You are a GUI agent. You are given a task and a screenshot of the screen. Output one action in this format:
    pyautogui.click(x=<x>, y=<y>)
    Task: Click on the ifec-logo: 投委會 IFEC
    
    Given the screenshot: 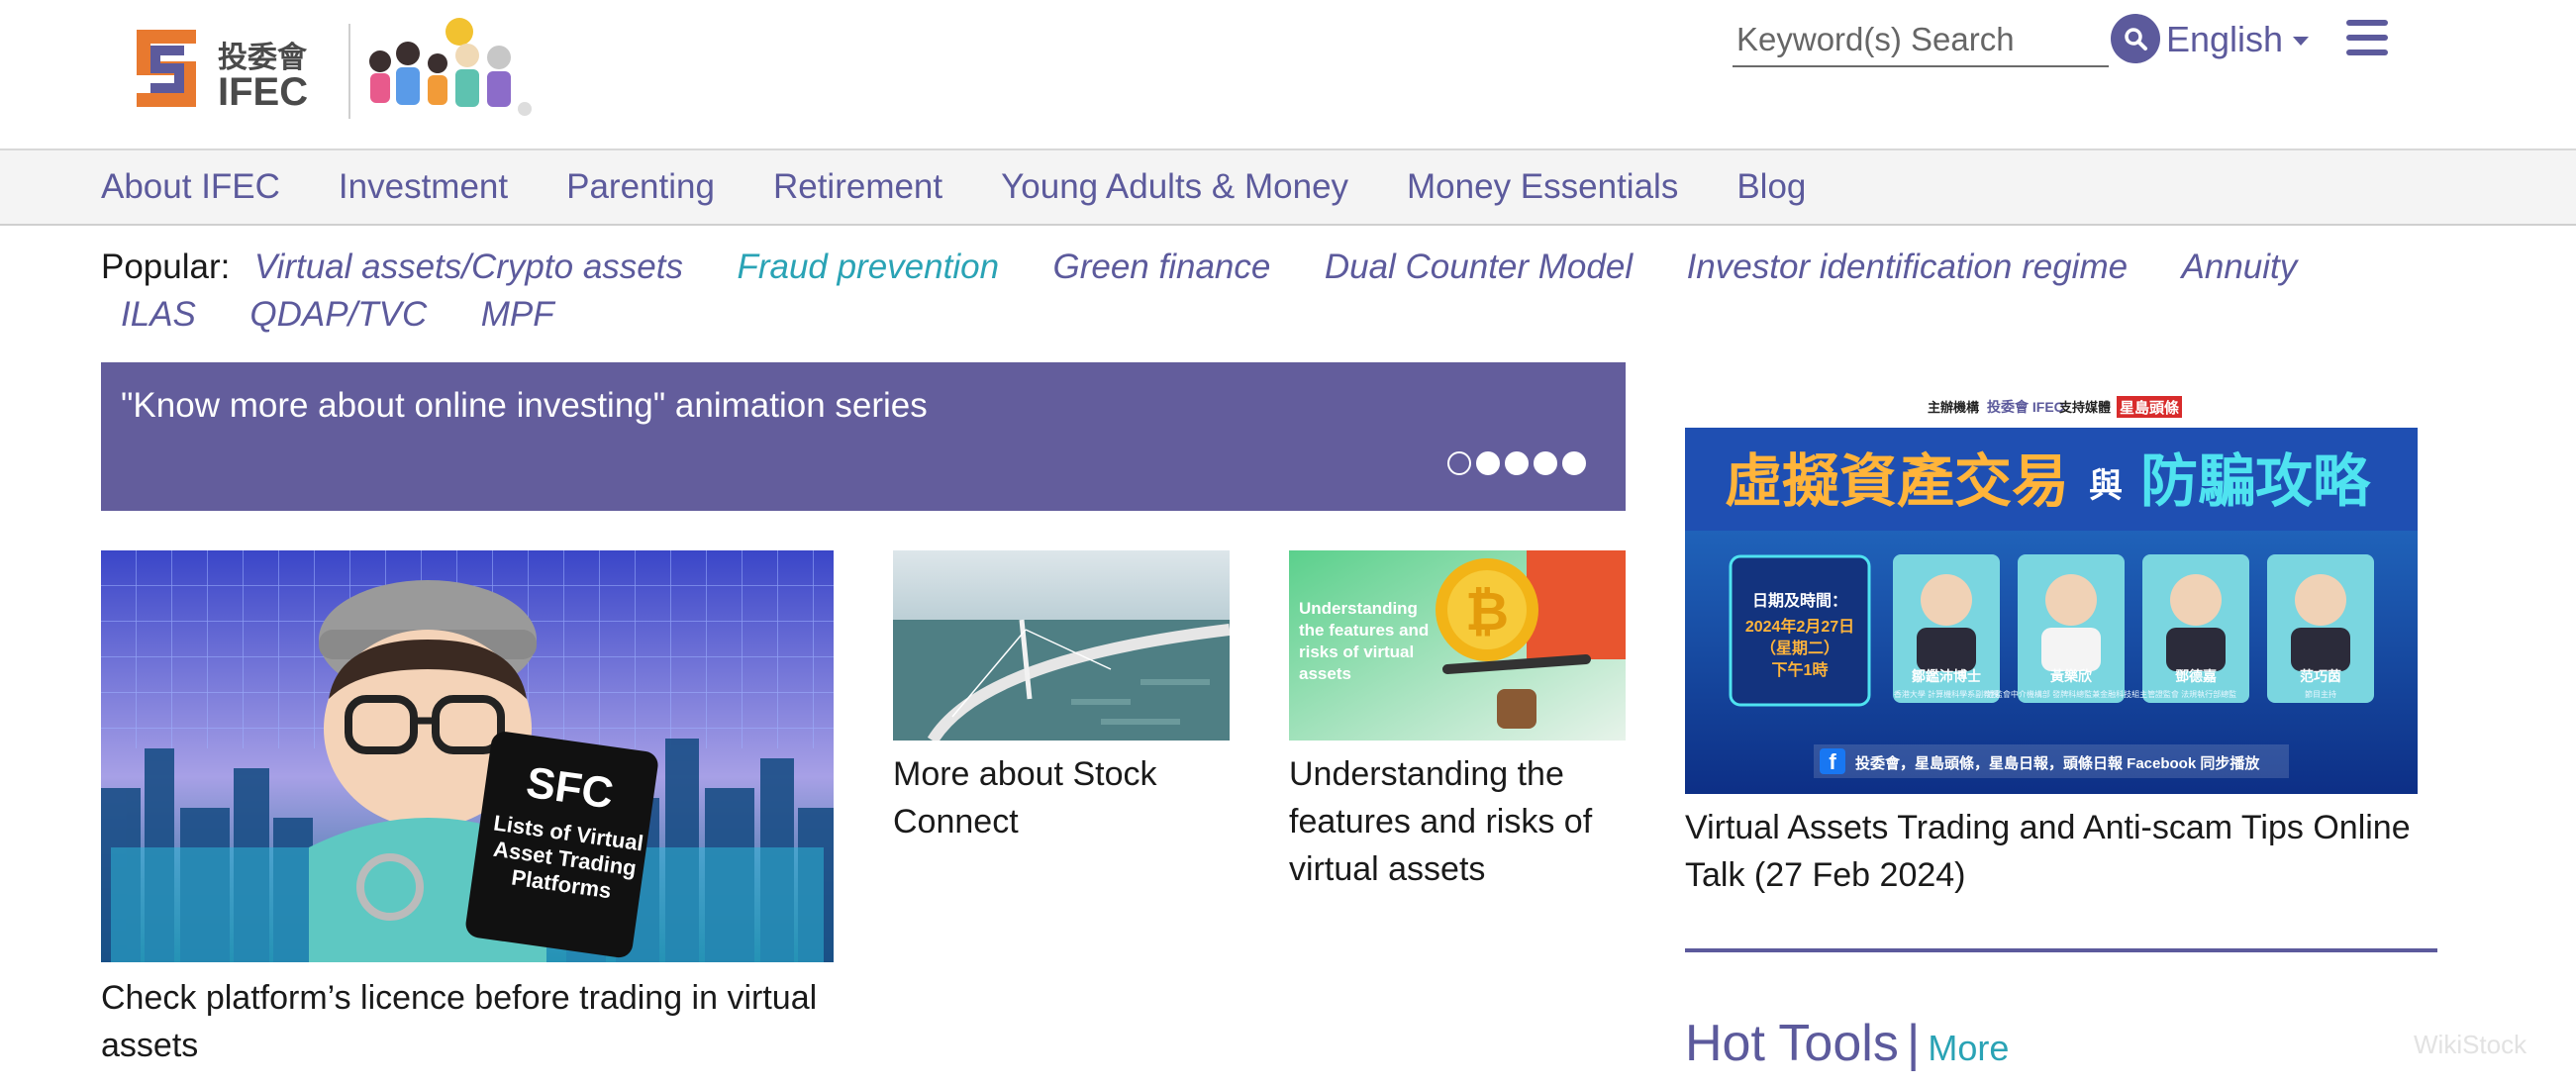 What is the action you would take?
    pyautogui.click(x=226, y=69)
    